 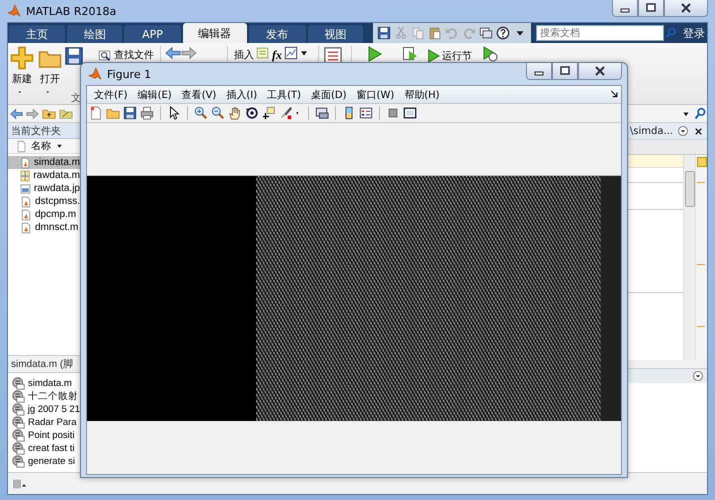 What do you see at coordinates (22, 71) in the screenshot?
I see `new-button: 新建` at bounding box center [22, 71].